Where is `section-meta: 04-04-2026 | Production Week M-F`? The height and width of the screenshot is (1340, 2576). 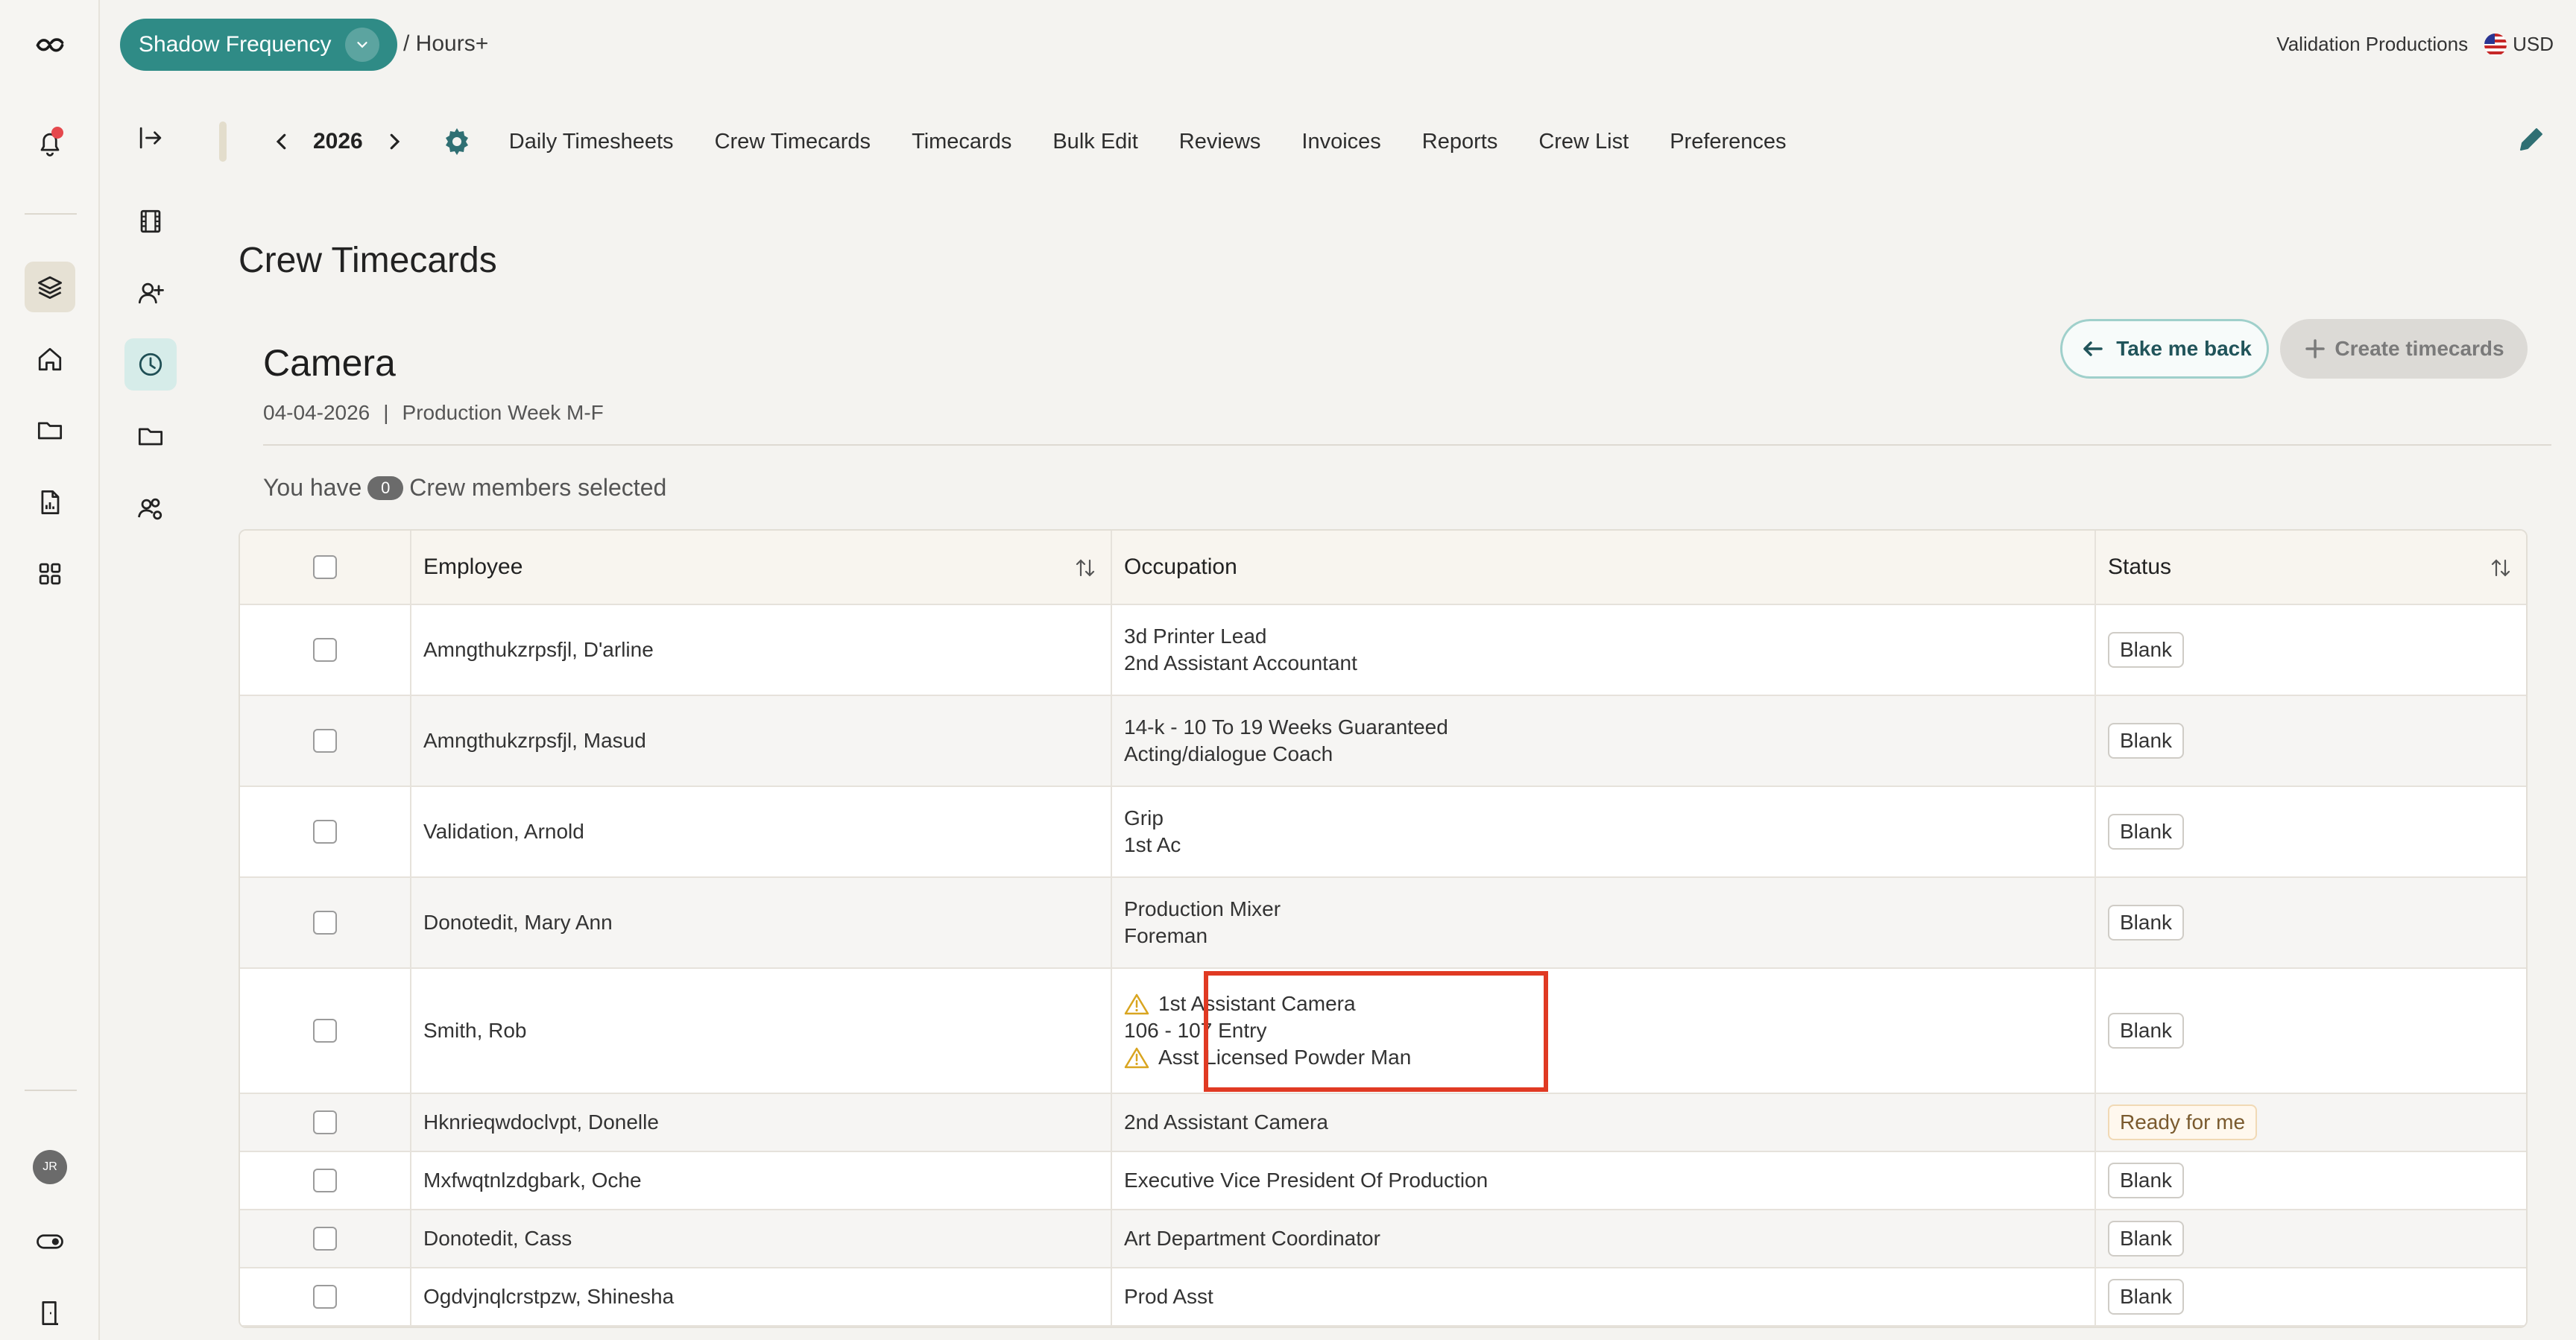 section-meta: 04-04-2026 | Production Week M-F is located at coordinates (434, 413).